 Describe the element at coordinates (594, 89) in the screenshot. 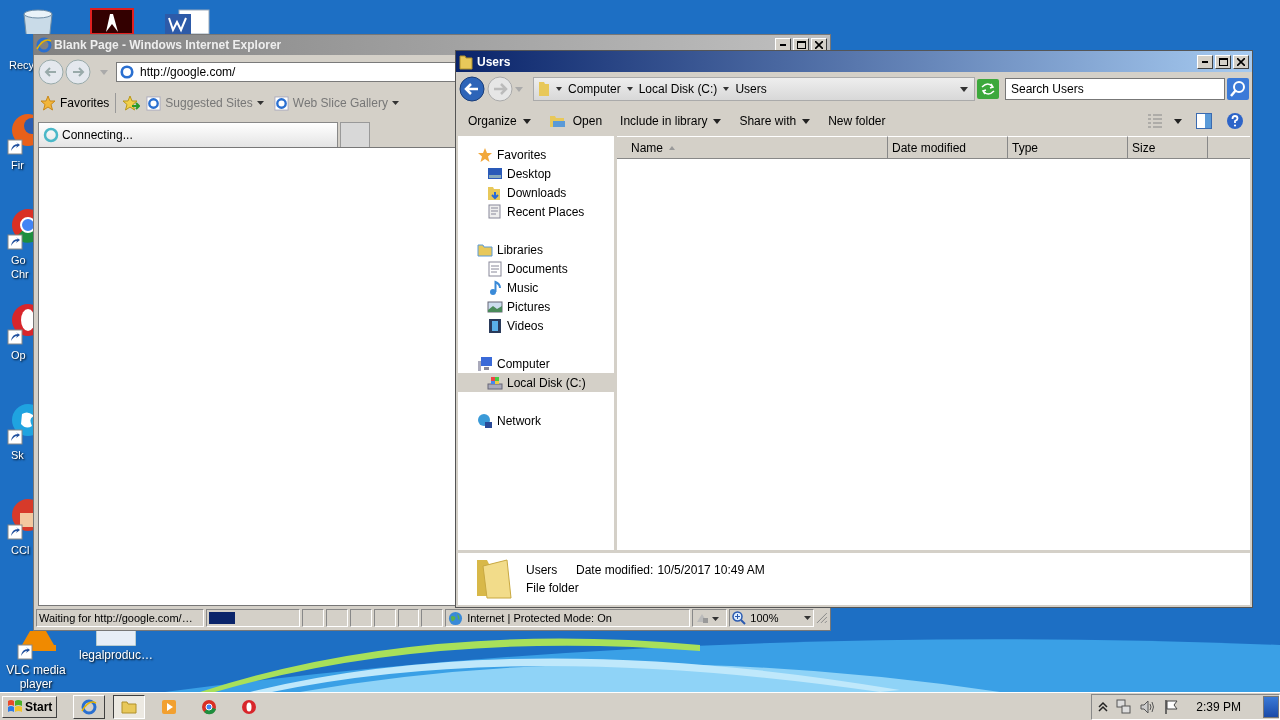

I see `breadcrumb-item: Computer` at that location.